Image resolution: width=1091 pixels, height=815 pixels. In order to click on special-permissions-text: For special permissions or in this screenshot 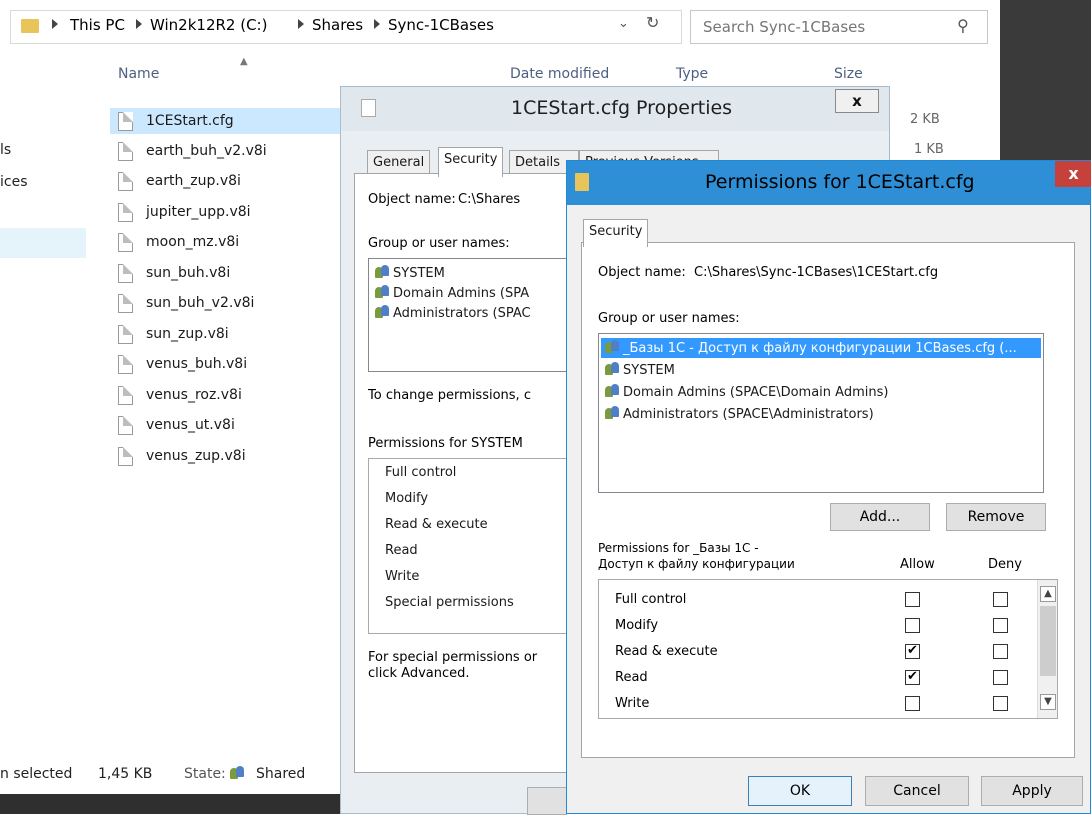, I will do `click(453, 657)`.